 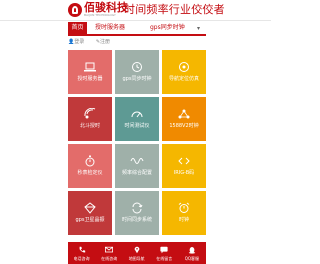 What do you see at coordinates (90, 208) in the screenshot?
I see `crystal-icon` at bounding box center [90, 208].